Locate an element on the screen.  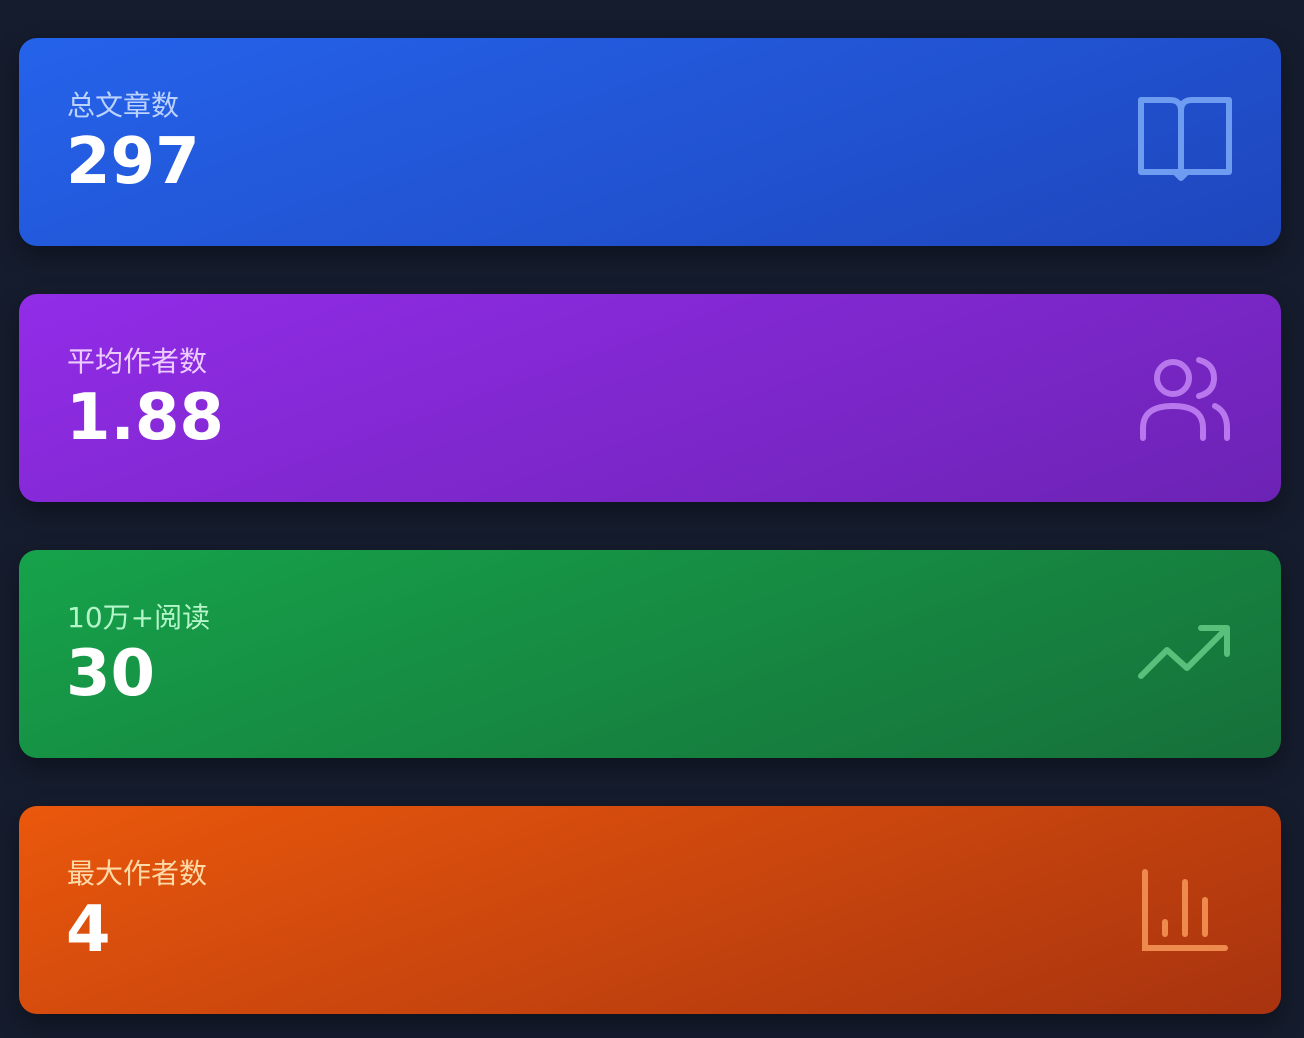
book-open-icon is located at coordinates (1185, 142).